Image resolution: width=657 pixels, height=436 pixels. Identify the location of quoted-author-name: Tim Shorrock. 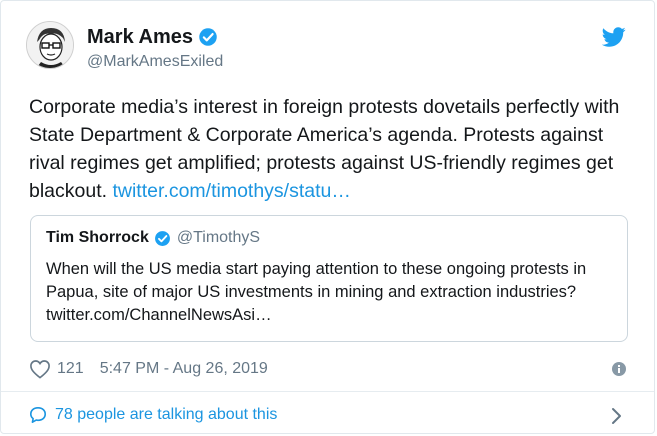
(97, 237).